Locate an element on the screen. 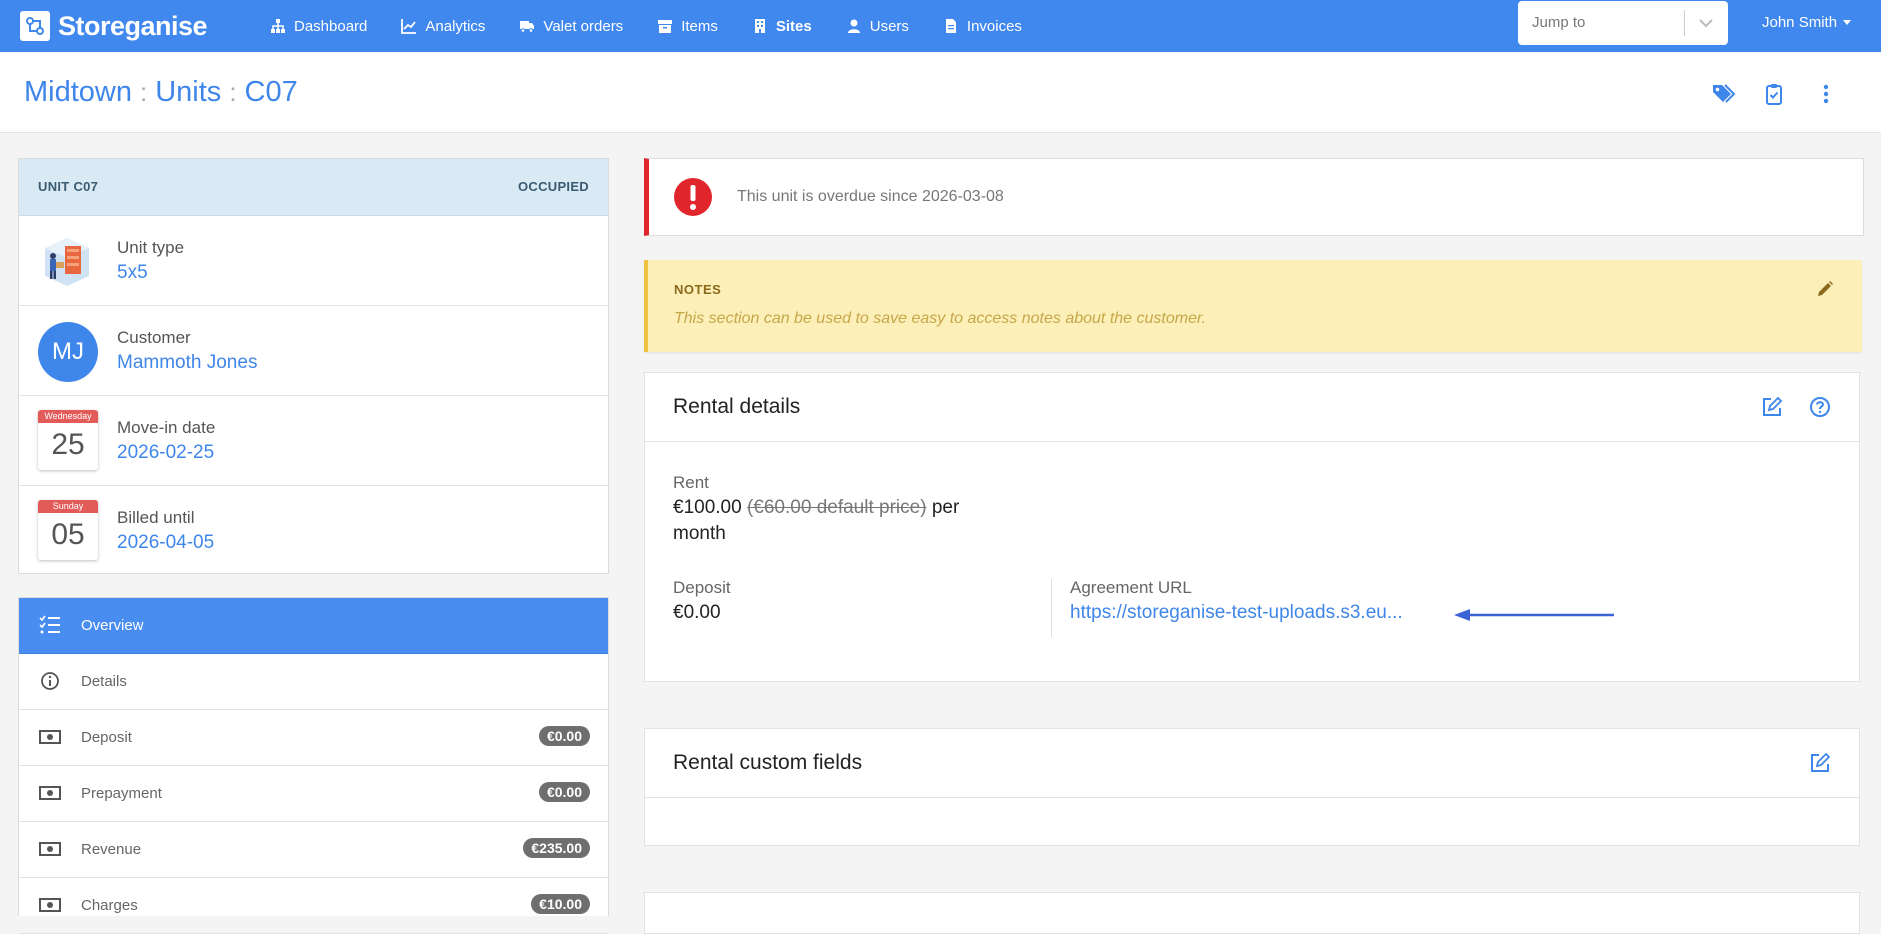 The width and height of the screenshot is (1881, 934). next-card is located at coordinates (1252, 913).